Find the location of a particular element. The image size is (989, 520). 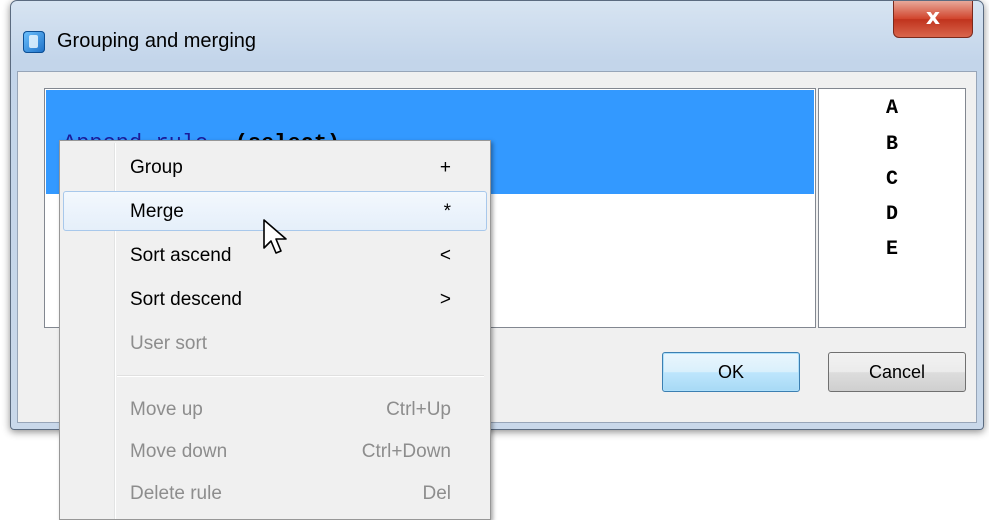

menu-item-shortcut: * is located at coordinates (447, 211).